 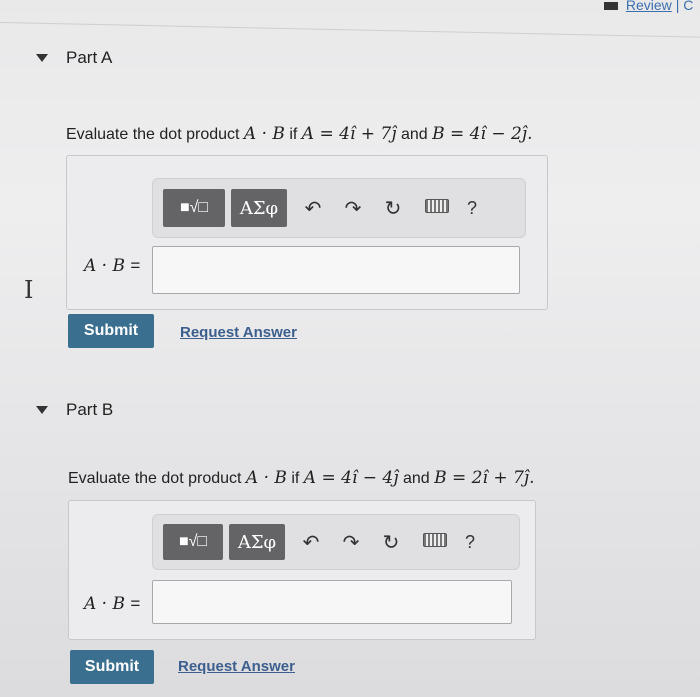 I want to click on review-link-area: Review | C, so click(x=648, y=6).